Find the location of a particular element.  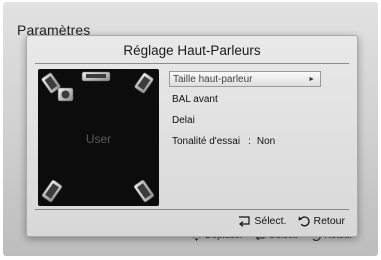

return-label: Retour is located at coordinates (329, 221).